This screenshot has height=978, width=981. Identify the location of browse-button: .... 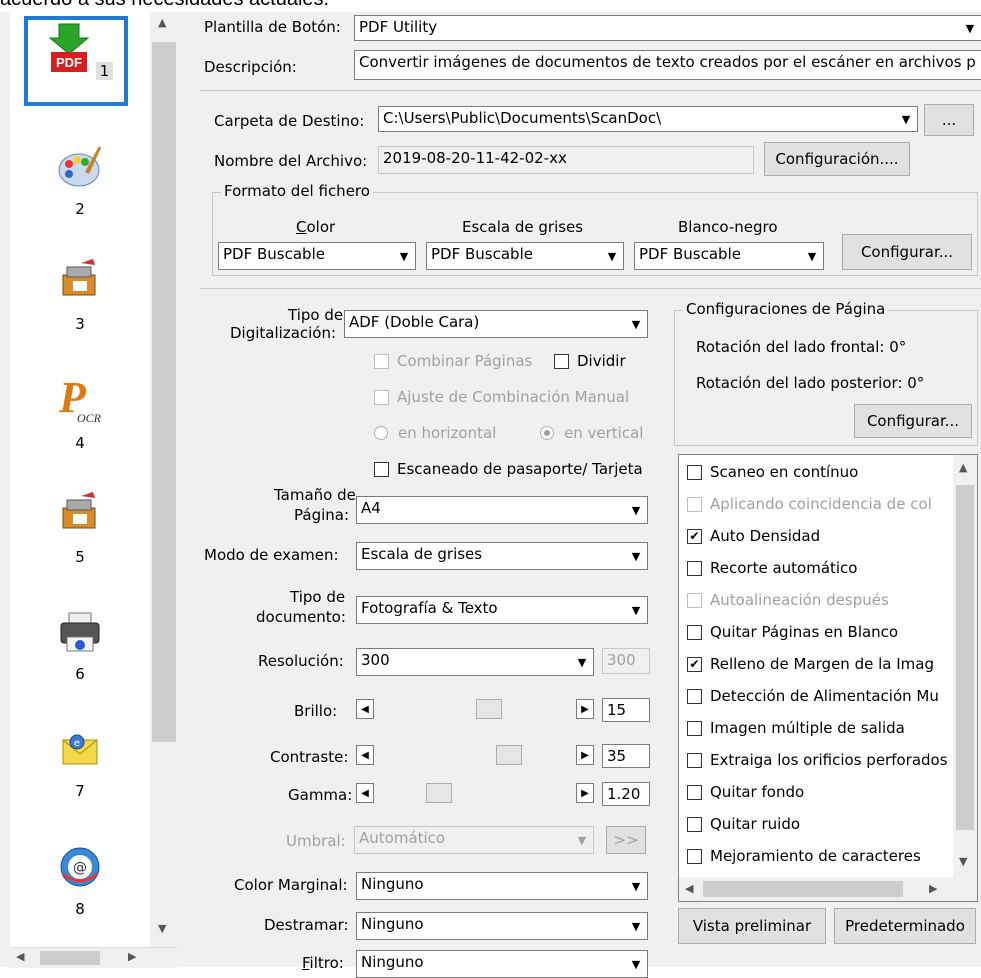
(949, 120).